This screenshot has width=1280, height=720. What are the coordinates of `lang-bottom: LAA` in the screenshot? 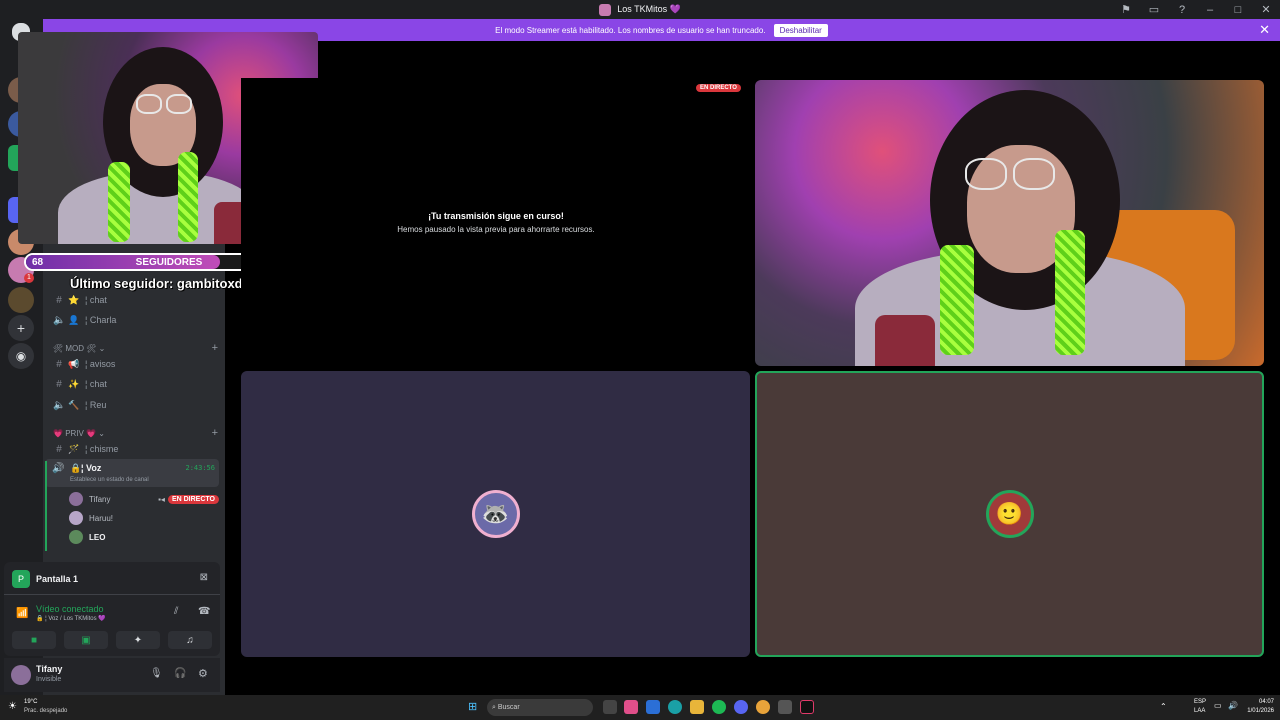 It's located at (1199, 711).